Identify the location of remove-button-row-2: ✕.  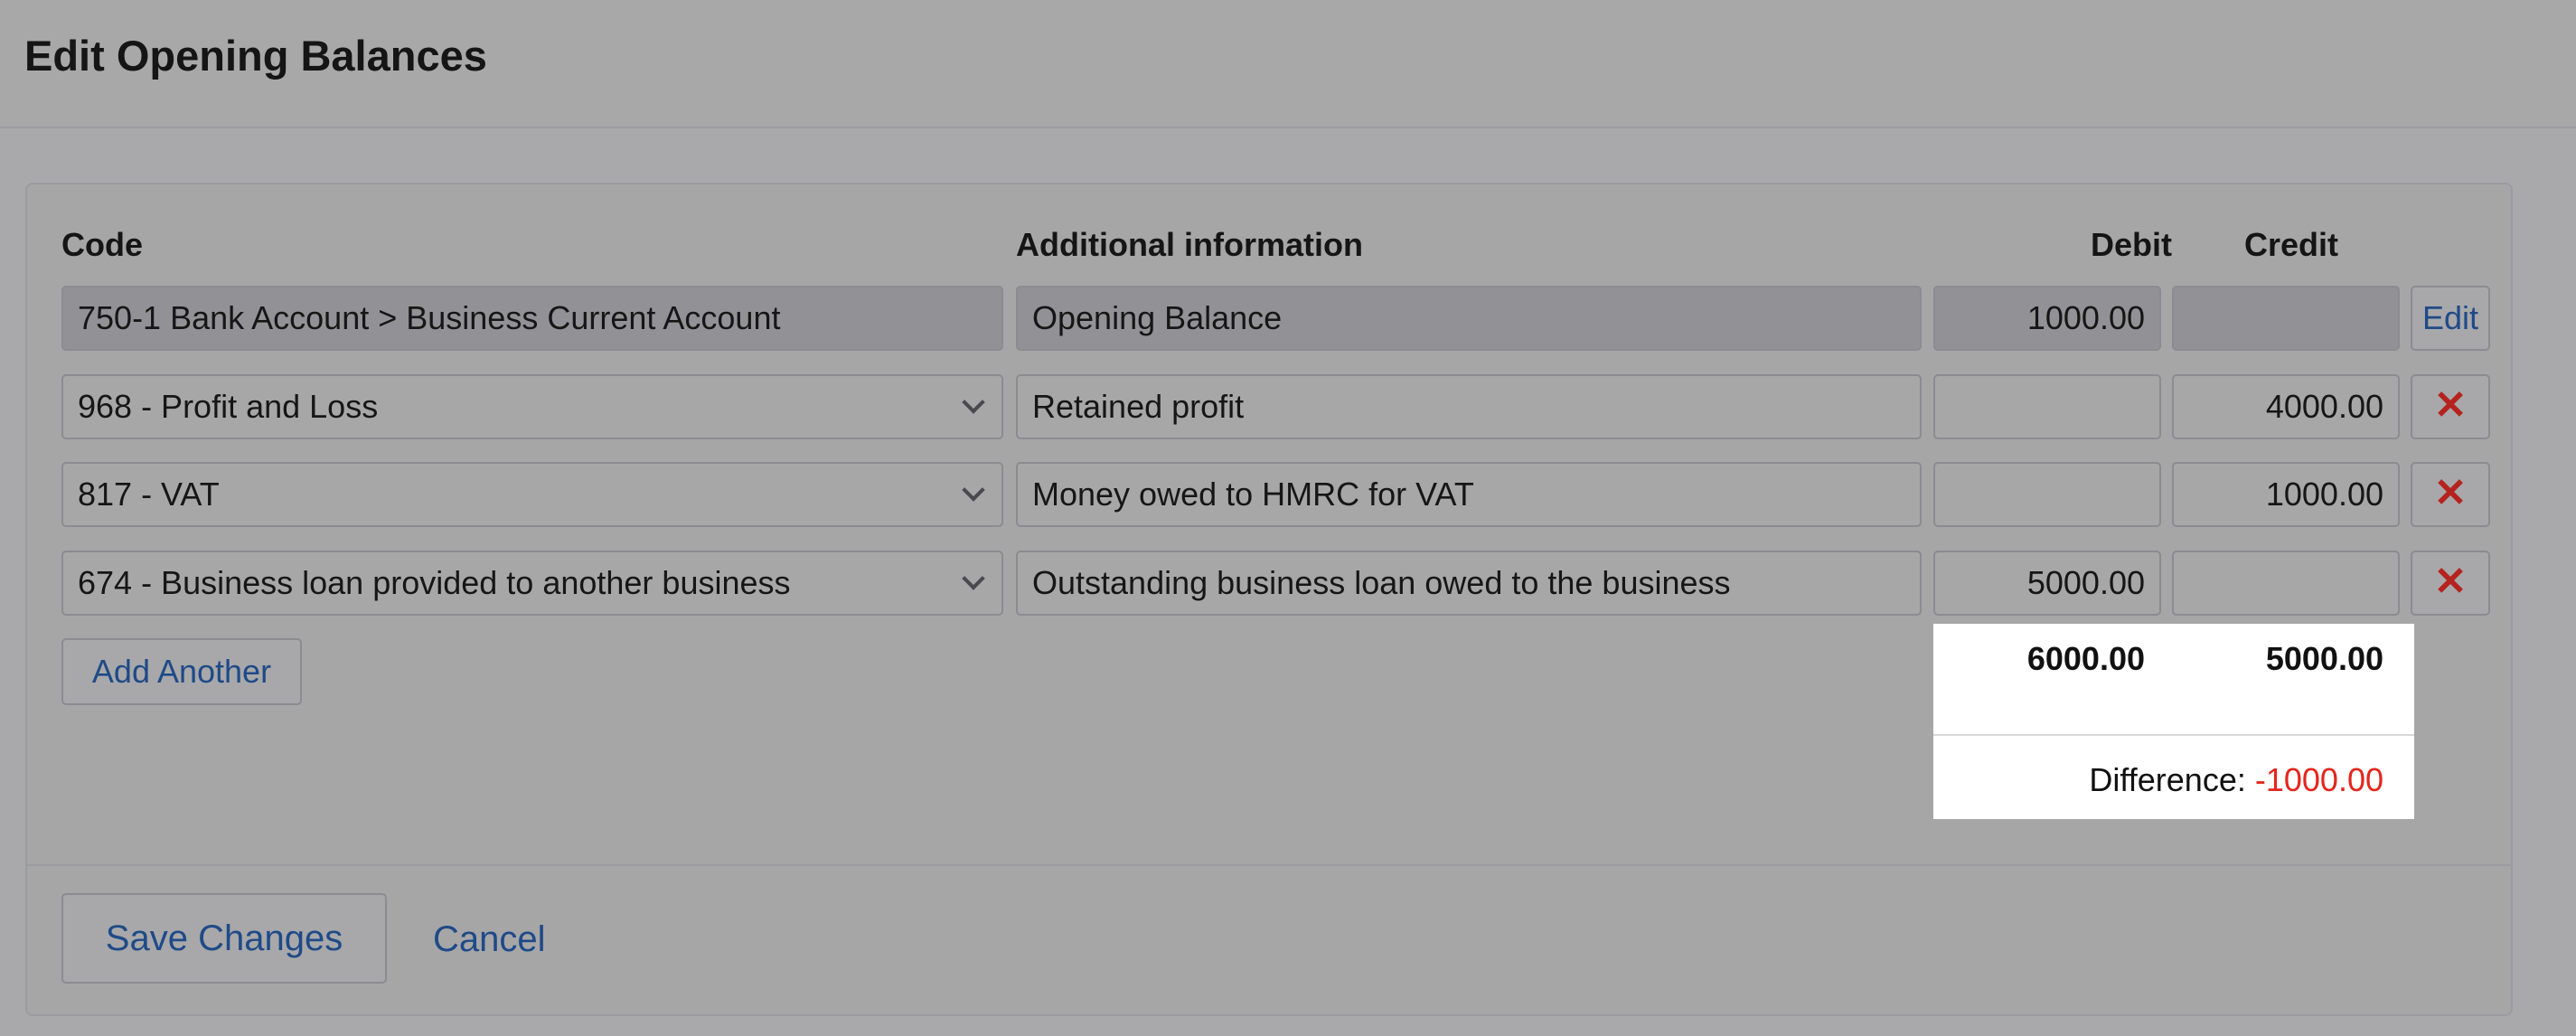
(2450, 406).